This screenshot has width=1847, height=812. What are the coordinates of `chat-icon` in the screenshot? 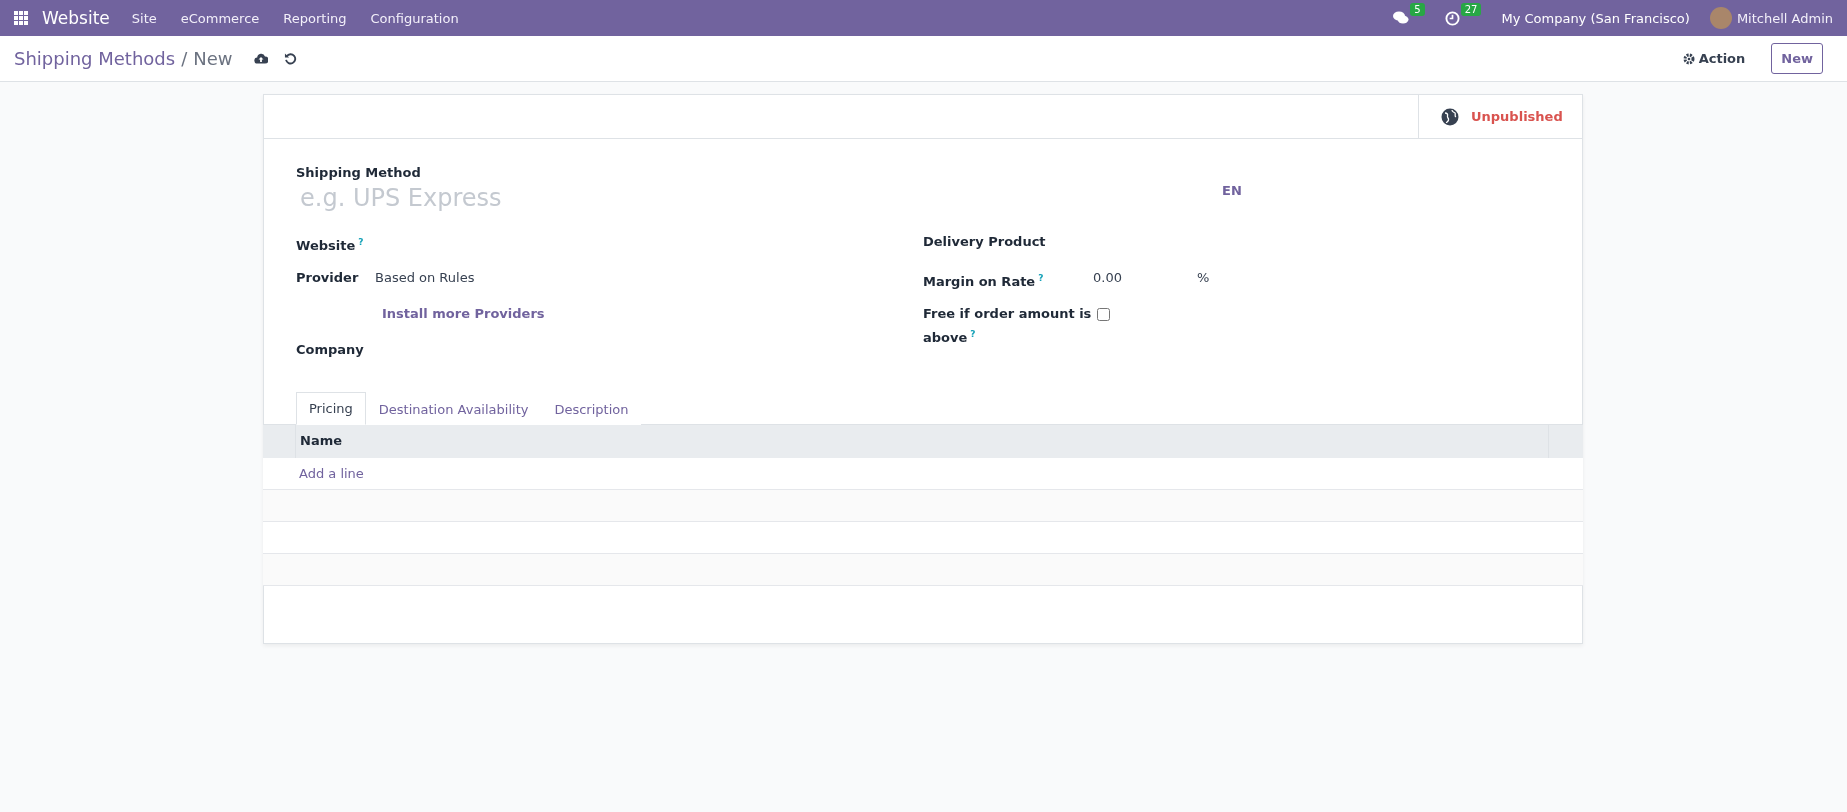 It's located at (1401, 18).